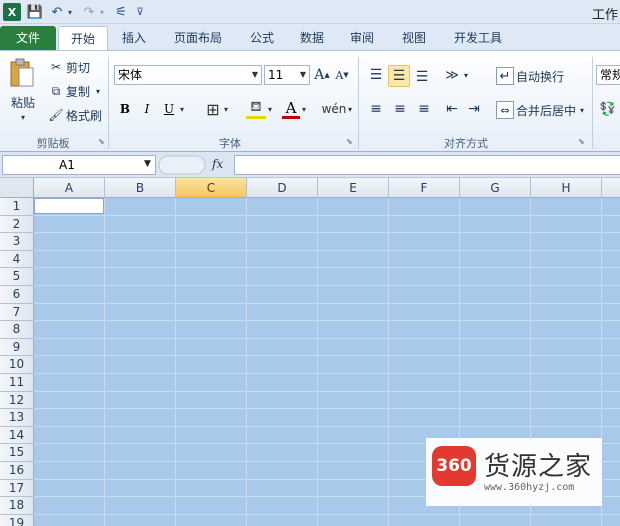 The height and width of the screenshot is (526, 620). I want to click on align-center-icon: ≡, so click(400, 109).